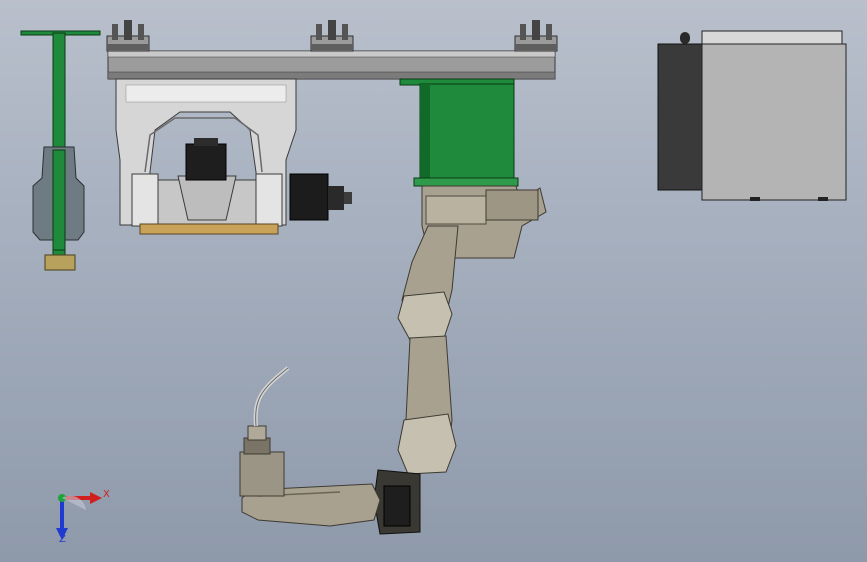  What do you see at coordinates (60, 150) in the screenshot?
I see `left-fixture-post` at bounding box center [60, 150].